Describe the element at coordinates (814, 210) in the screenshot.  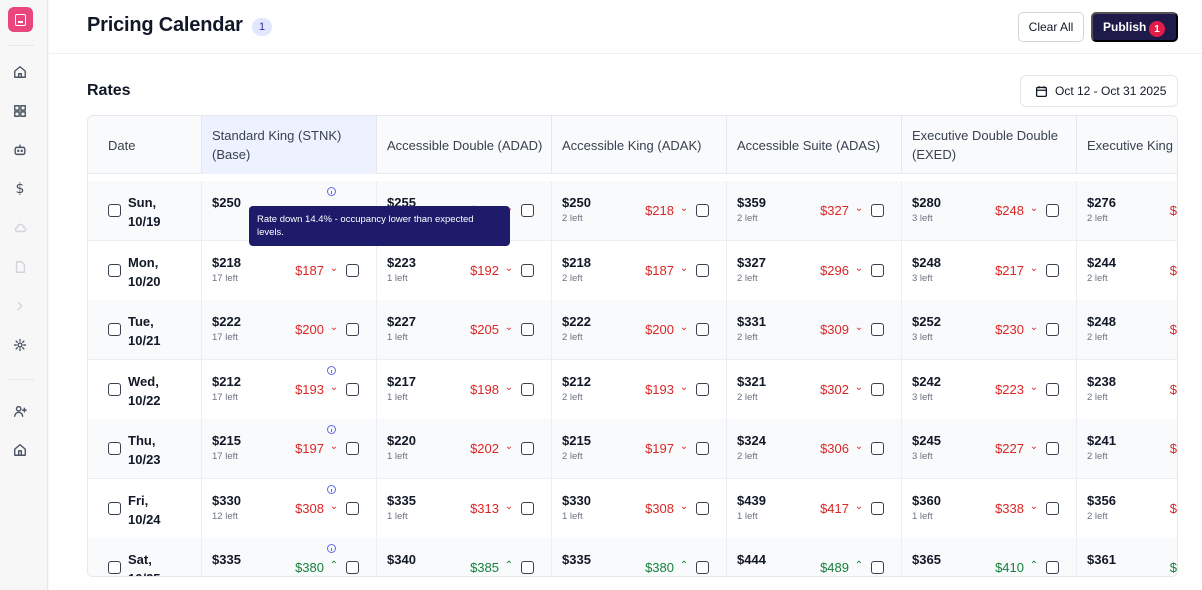
I see `suggested-rate: $327` at that location.